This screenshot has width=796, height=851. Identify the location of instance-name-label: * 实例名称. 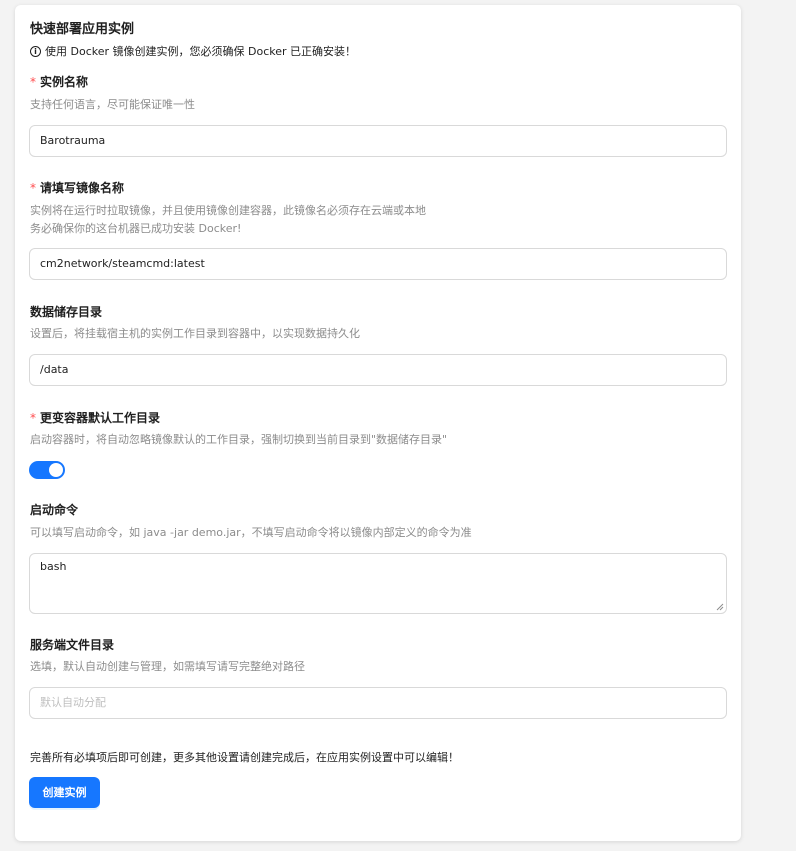
(59, 81).